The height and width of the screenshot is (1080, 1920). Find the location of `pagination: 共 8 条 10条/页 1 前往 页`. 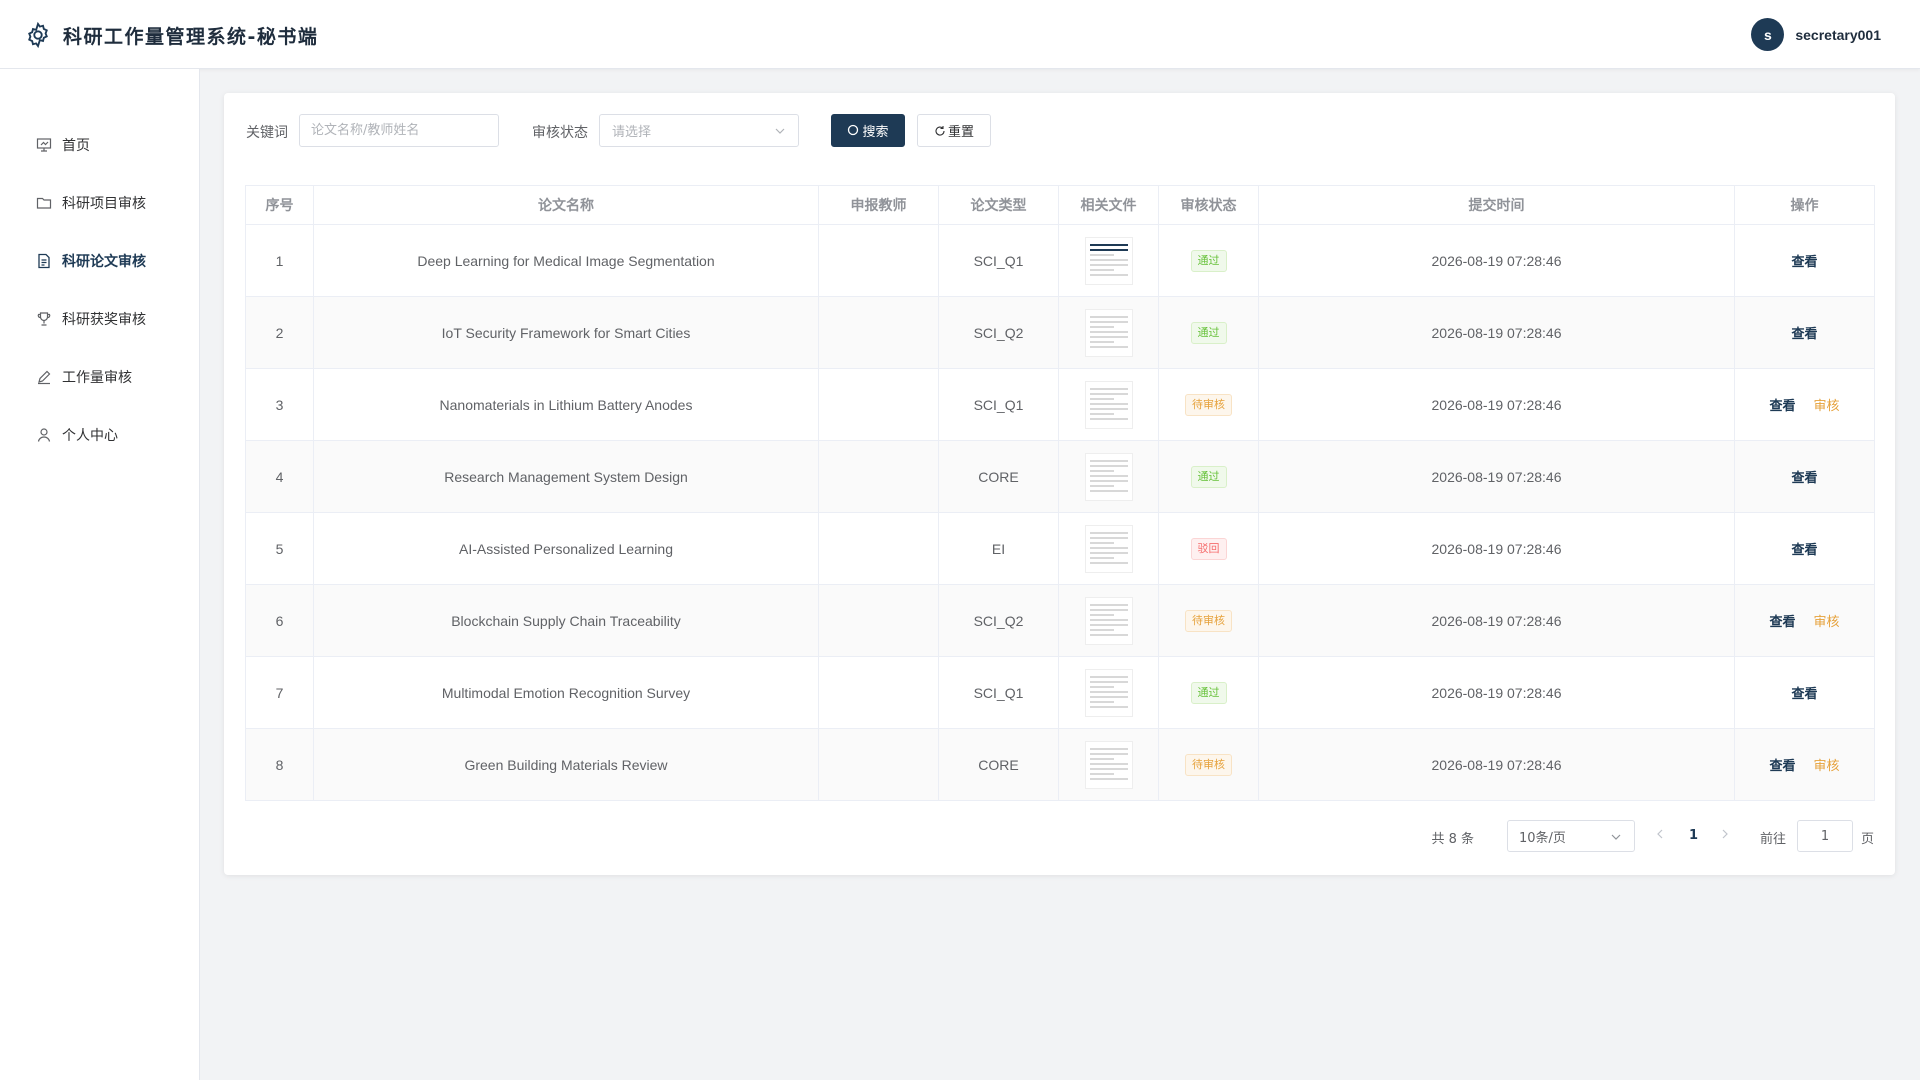

pagination: 共 8 条 10条/页 1 前往 页 is located at coordinates (1524, 836).